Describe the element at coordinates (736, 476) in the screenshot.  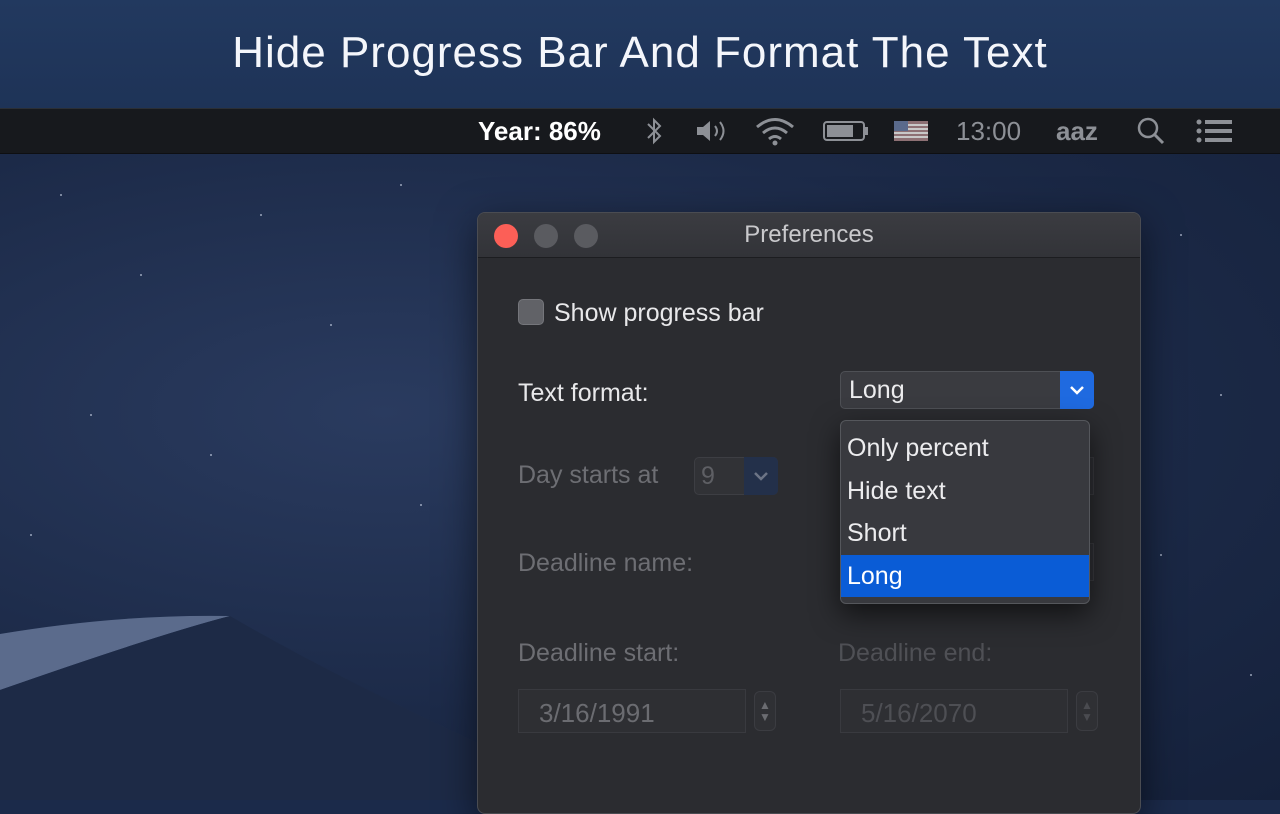
I see `day-starts-select: 9` at that location.